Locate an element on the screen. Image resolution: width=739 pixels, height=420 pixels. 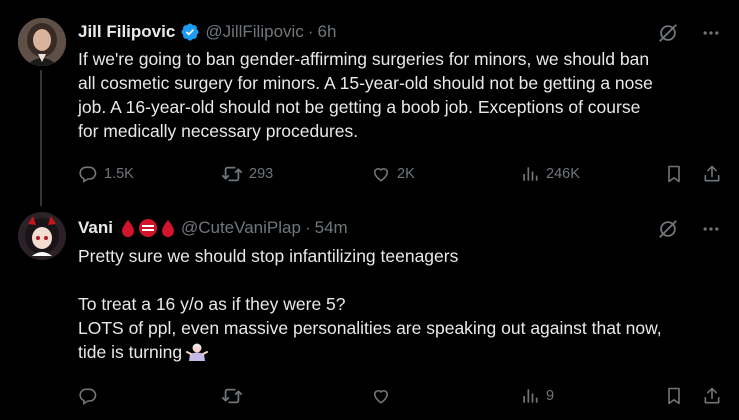
views-button: 9 is located at coordinates (537, 396).